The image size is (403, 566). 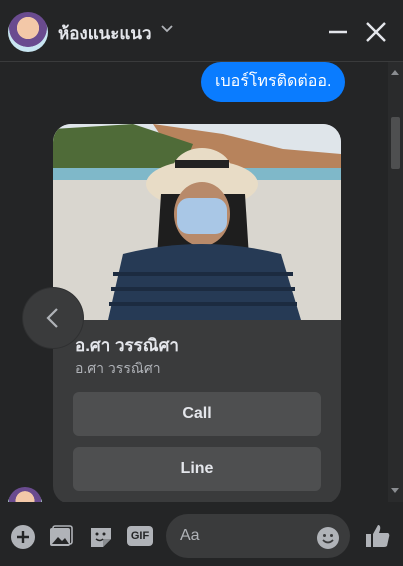 I want to click on gif-icon: GIF, so click(x=140, y=536).